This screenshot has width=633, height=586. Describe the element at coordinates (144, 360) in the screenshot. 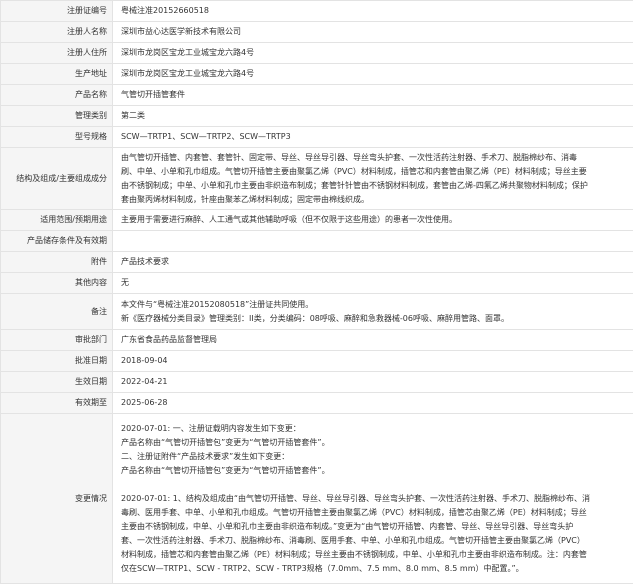

I see `value-line: 2018-09-04` at that location.